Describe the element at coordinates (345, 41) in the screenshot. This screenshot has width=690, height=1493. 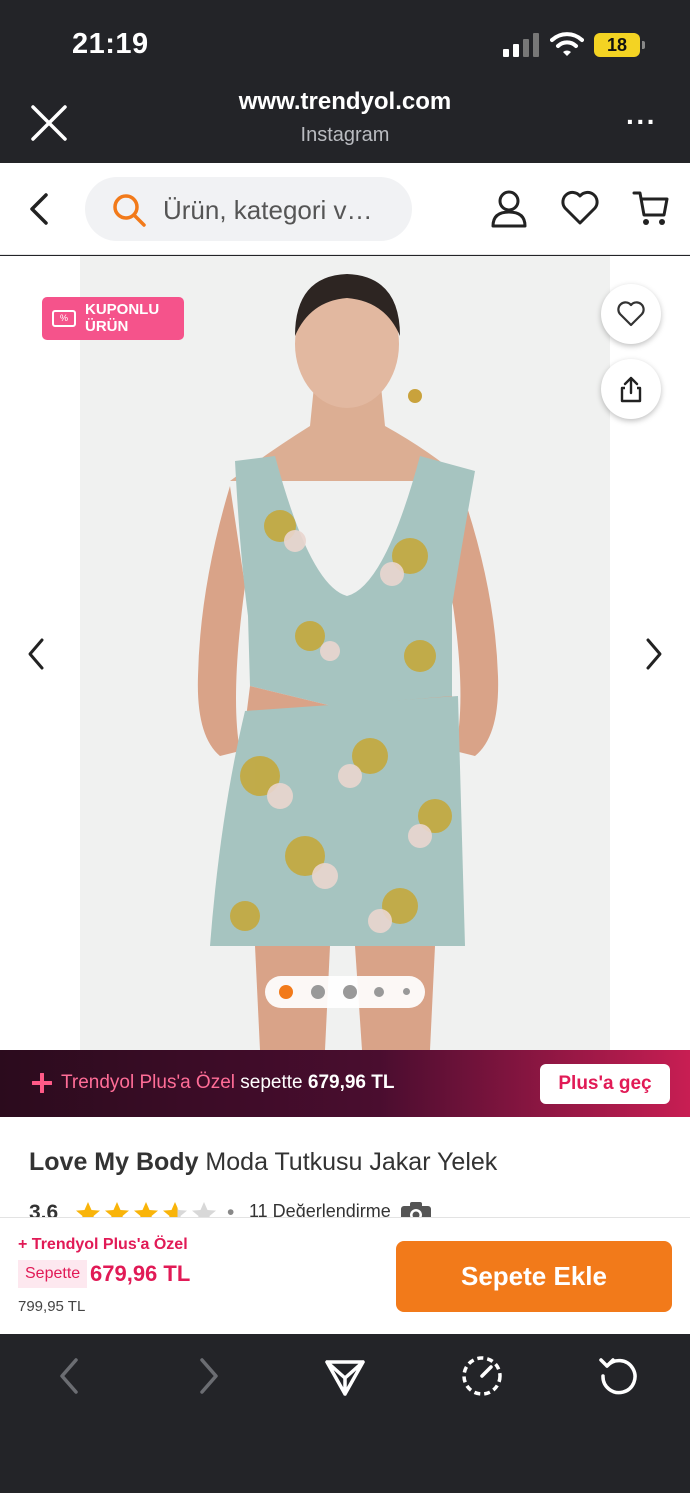
I see `status-bar: 21:19 18` at that location.